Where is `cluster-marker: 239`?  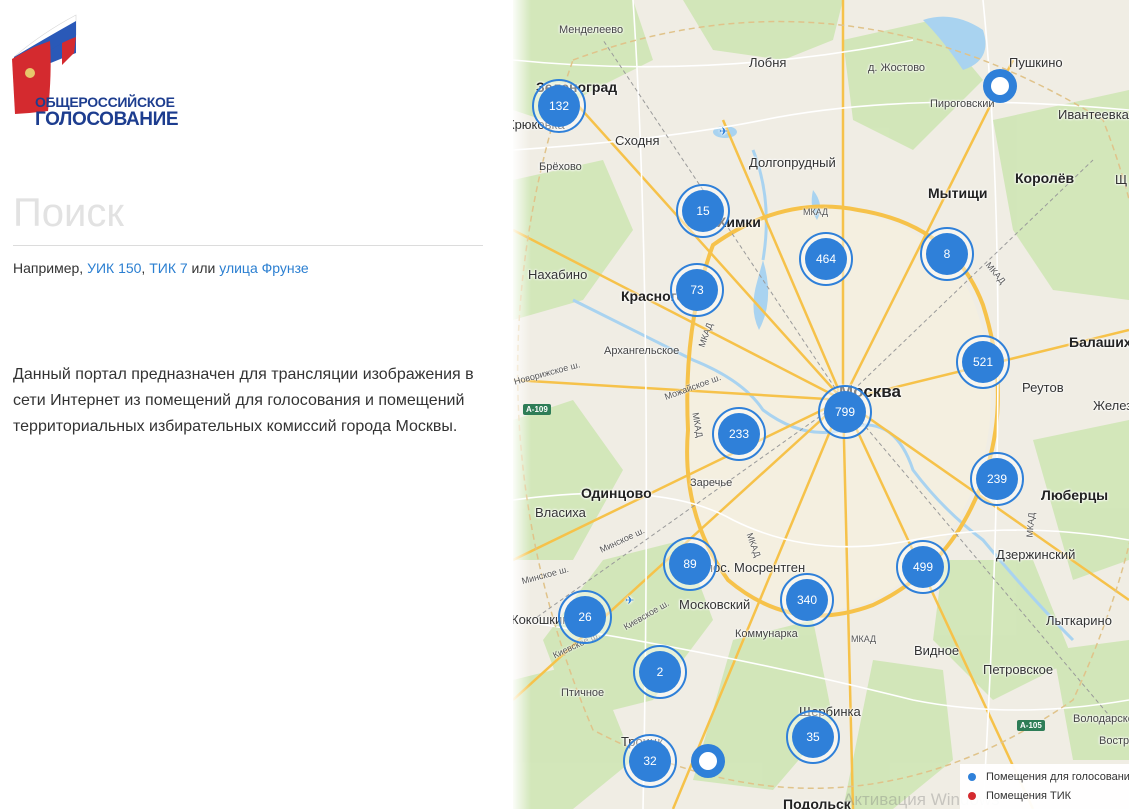
cluster-marker: 239 is located at coordinates (997, 479).